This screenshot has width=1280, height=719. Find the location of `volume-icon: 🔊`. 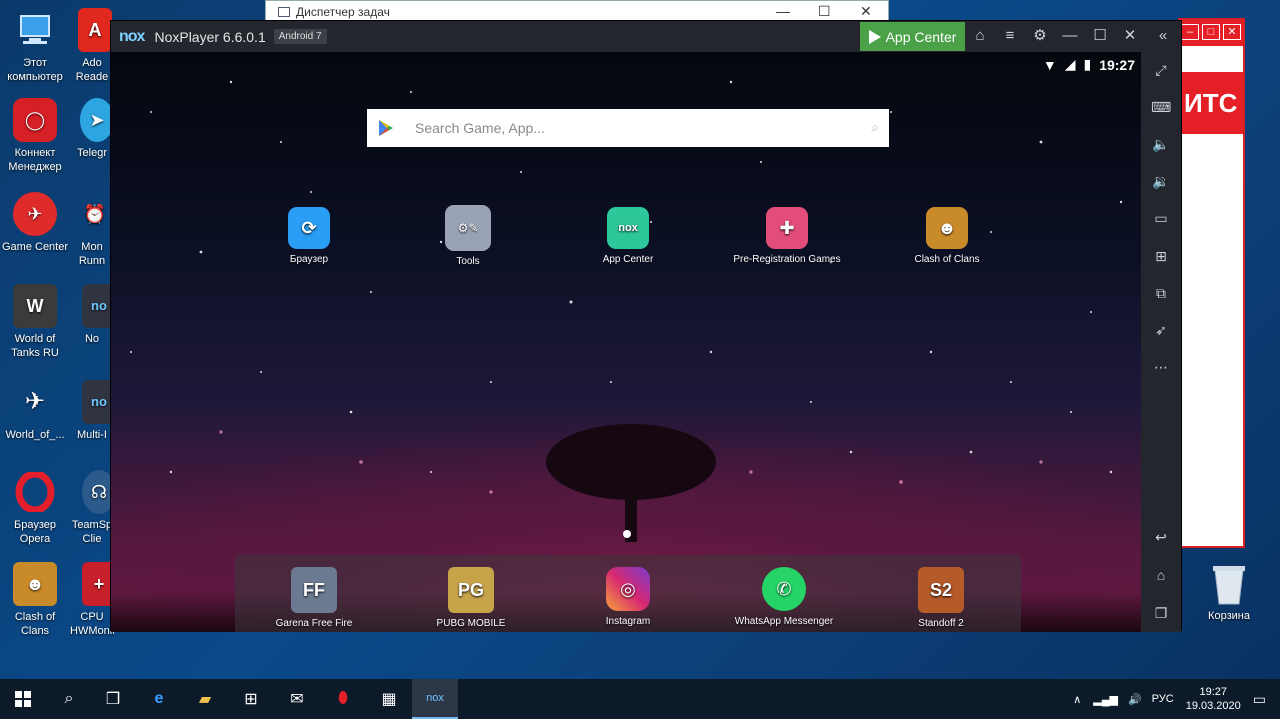

volume-icon: 🔊 is located at coordinates (1135, 699).